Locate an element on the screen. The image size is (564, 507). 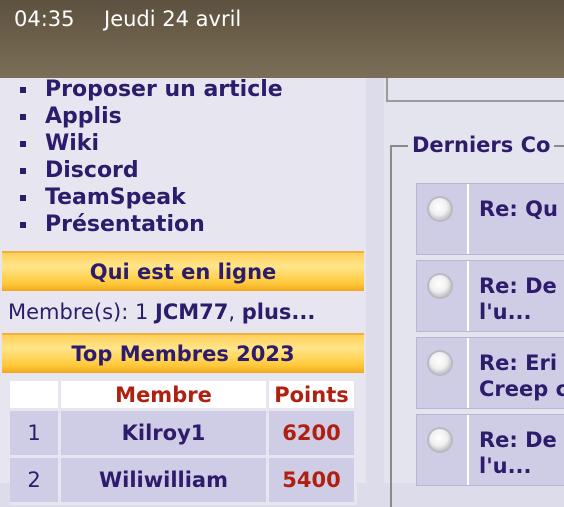
nav-item-label: Proposer un article is located at coordinates (164, 89).